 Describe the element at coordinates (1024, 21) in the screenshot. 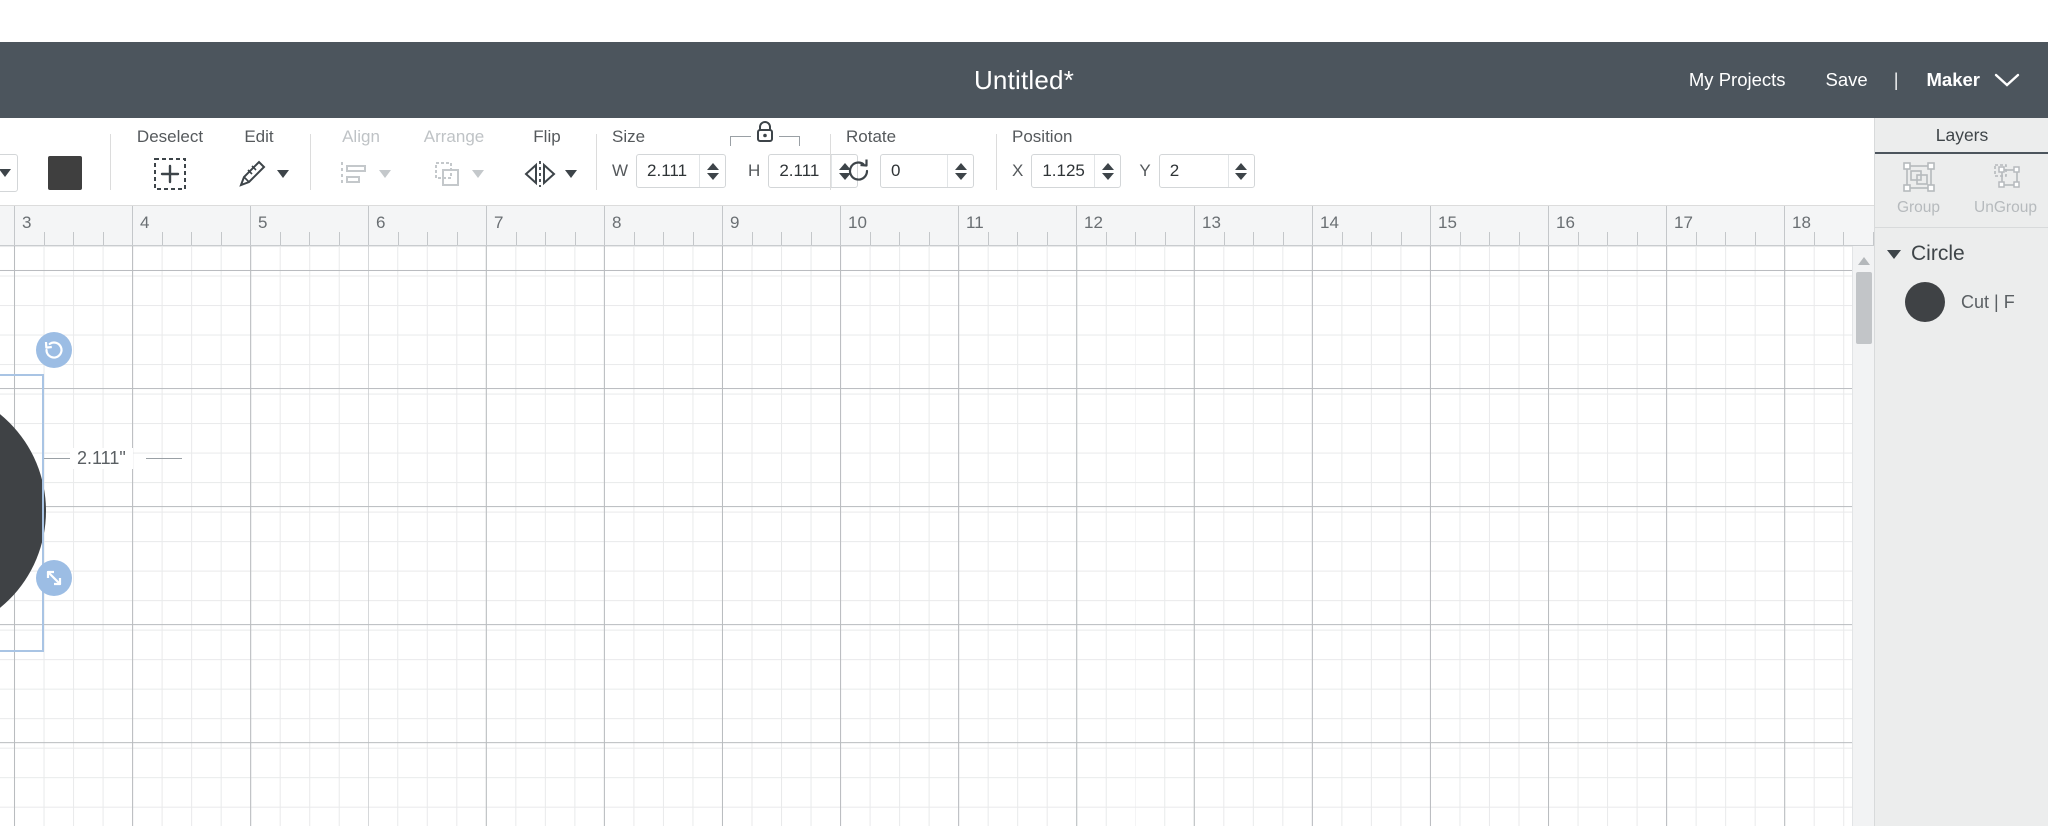

I see `top-white-strip` at that location.